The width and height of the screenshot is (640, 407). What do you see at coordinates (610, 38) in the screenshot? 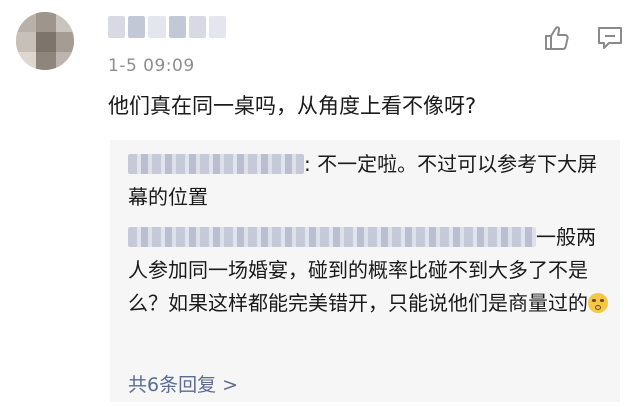
I see `comment-bubble-icon` at bounding box center [610, 38].